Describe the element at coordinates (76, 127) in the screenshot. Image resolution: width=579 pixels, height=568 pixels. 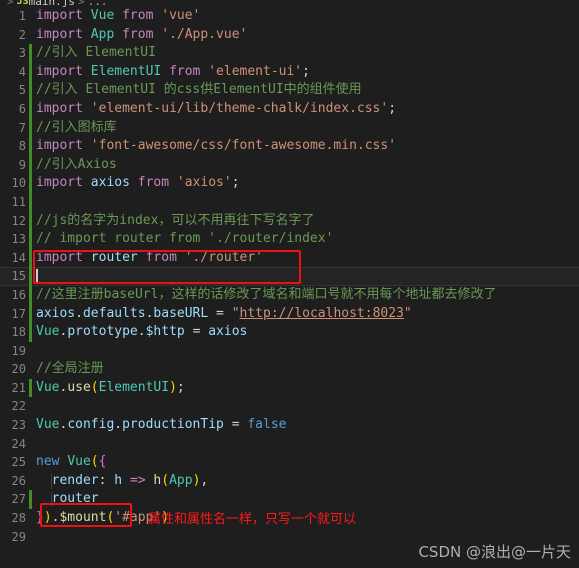
I see `line-content: //引入图标库` at that location.